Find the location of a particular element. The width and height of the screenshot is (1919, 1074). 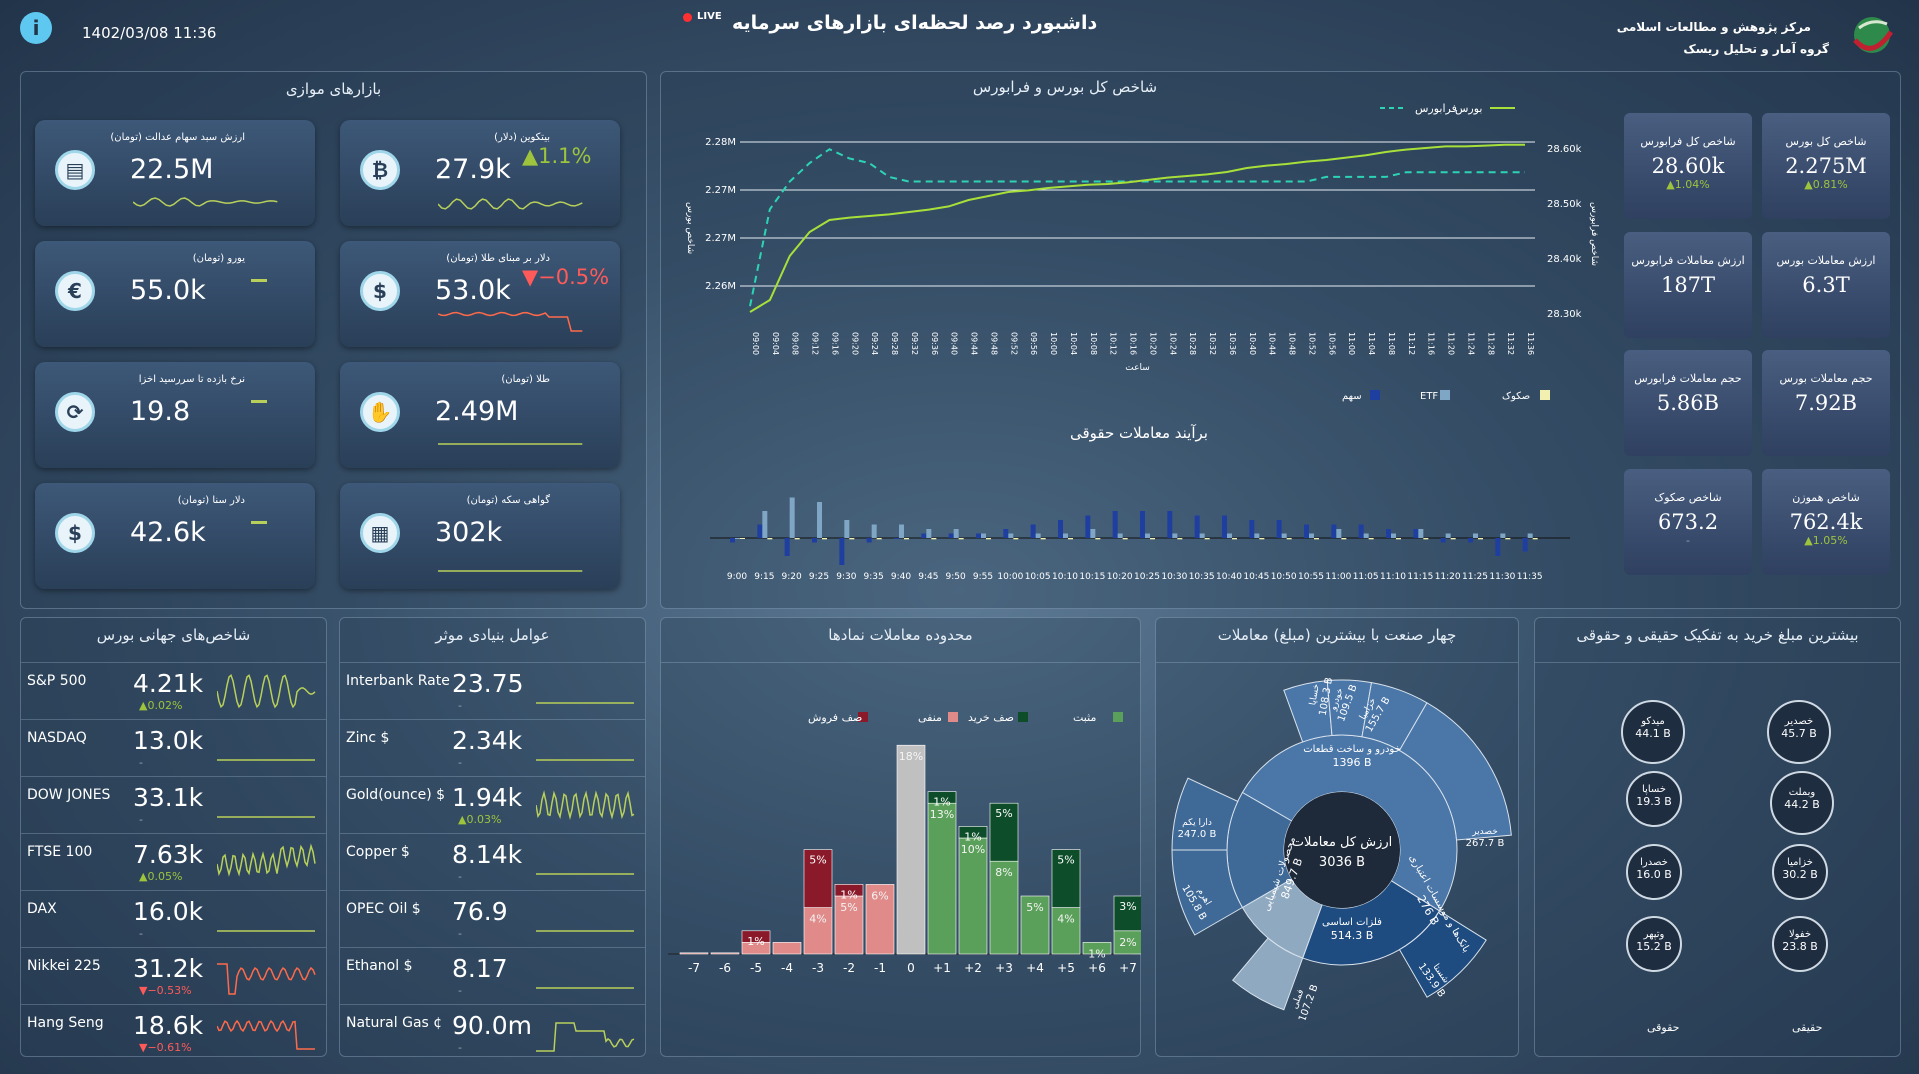

kpi-card: حجم معاملات فرابورس 5.86B is located at coordinates (1688, 403).